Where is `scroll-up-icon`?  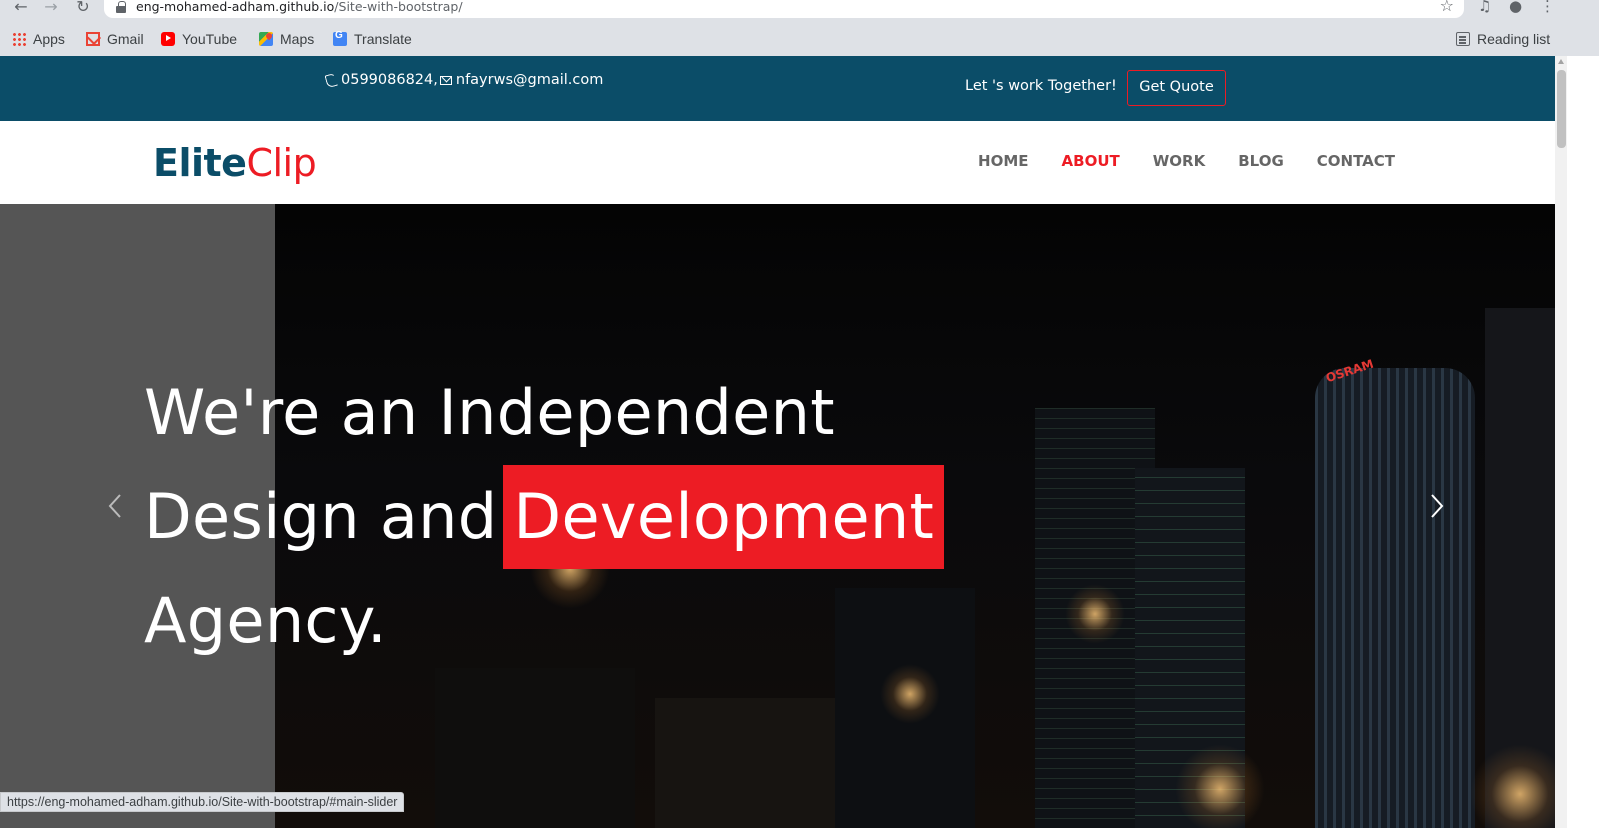
scroll-up-icon is located at coordinates (1561, 61).